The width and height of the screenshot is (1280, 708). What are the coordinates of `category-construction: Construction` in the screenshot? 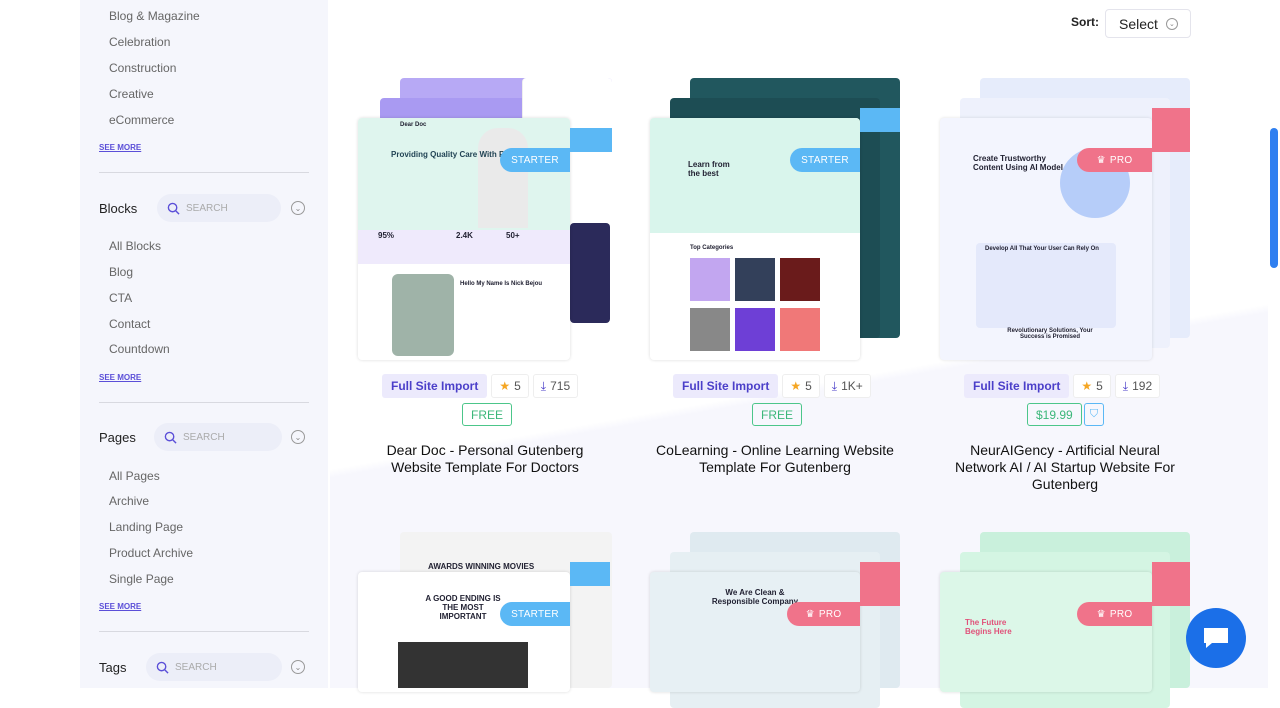 It's located at (142, 68).